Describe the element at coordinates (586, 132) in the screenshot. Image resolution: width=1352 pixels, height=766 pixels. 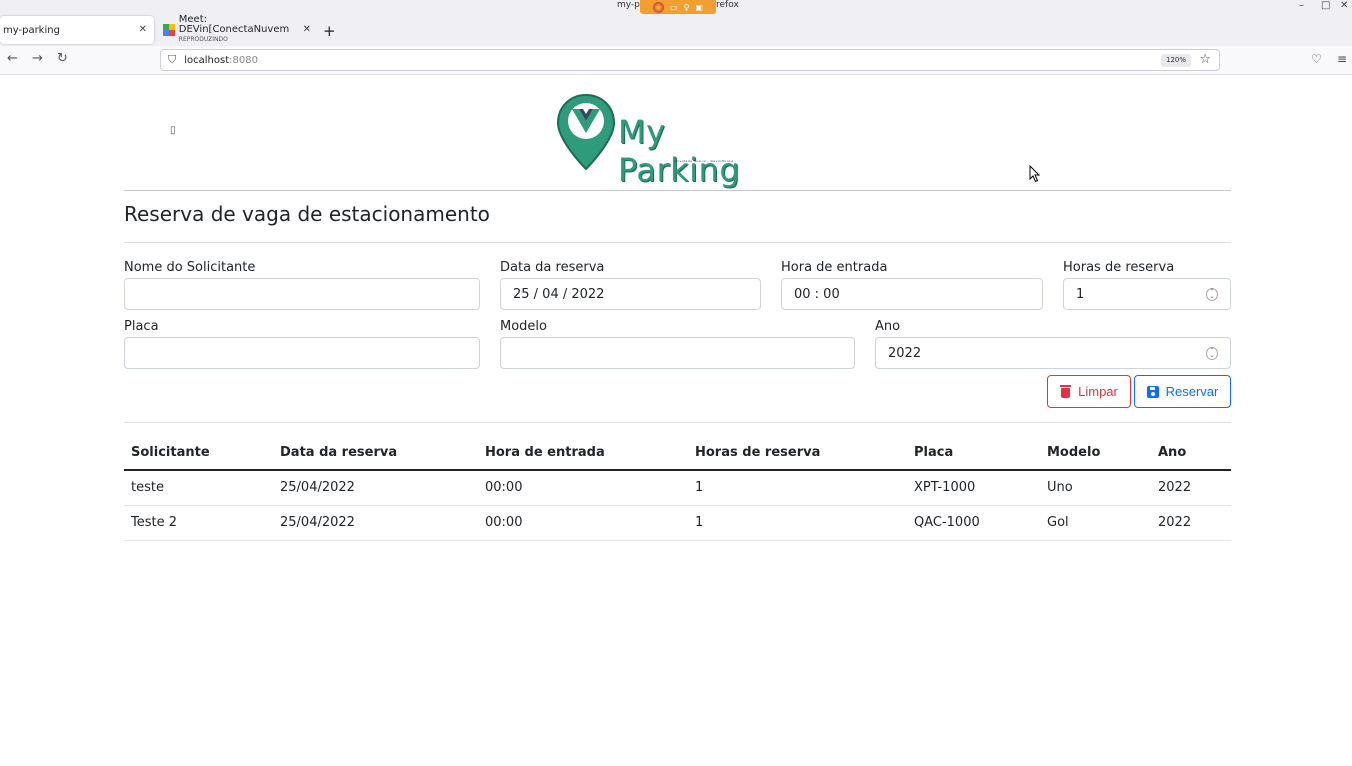
I see `map-pin-logo-icon` at that location.